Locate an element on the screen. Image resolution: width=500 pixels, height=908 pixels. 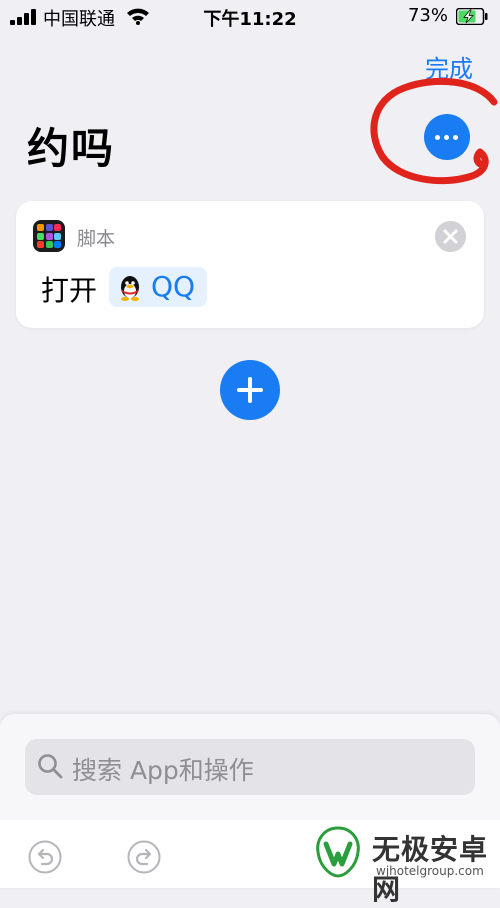
site-watermark: 无极安卓网 wjhotelgroup.com is located at coordinates (400, 862).